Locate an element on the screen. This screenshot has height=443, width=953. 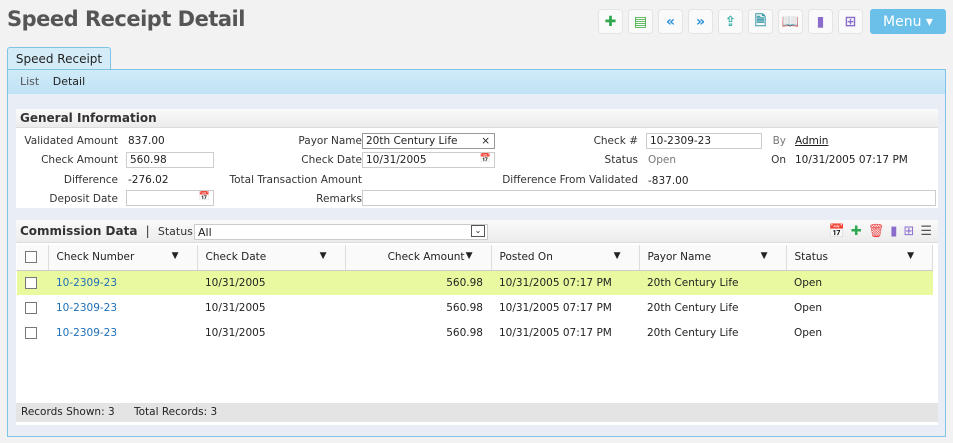
by-label: By is located at coordinates (779, 141).